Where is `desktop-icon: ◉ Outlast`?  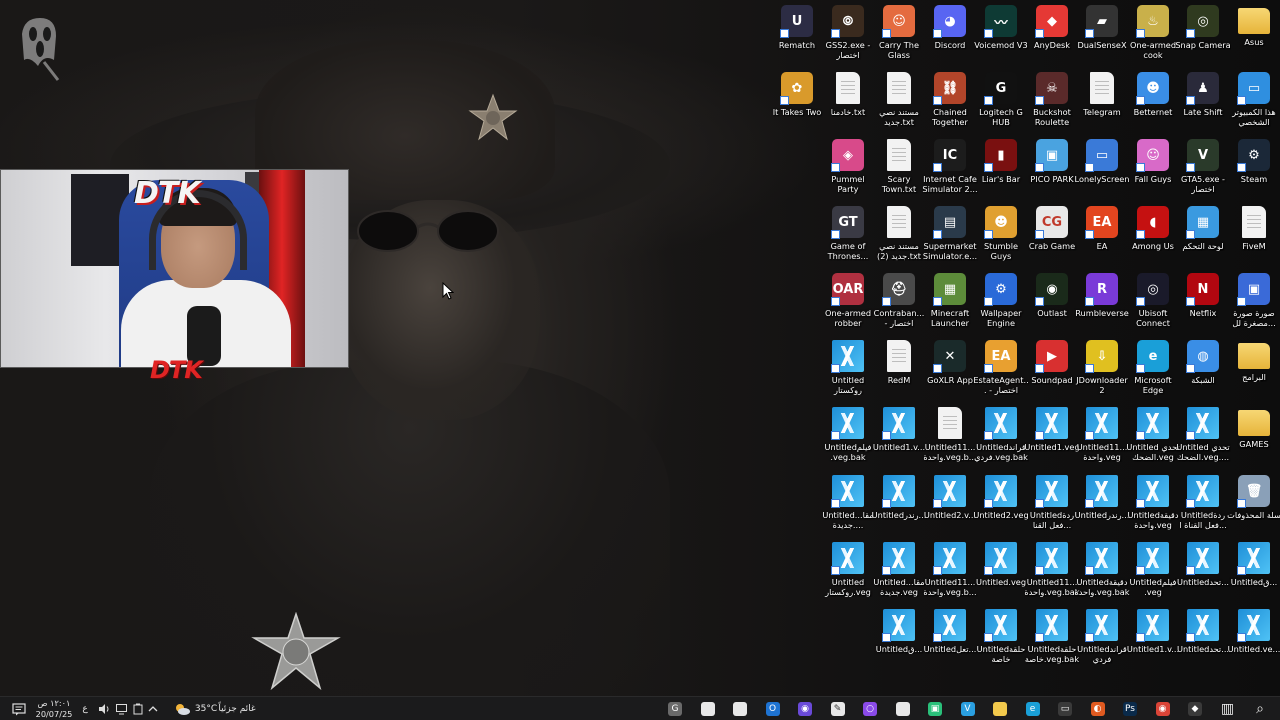
desktop-icon: ◉ Outlast is located at coordinates (1052, 303).